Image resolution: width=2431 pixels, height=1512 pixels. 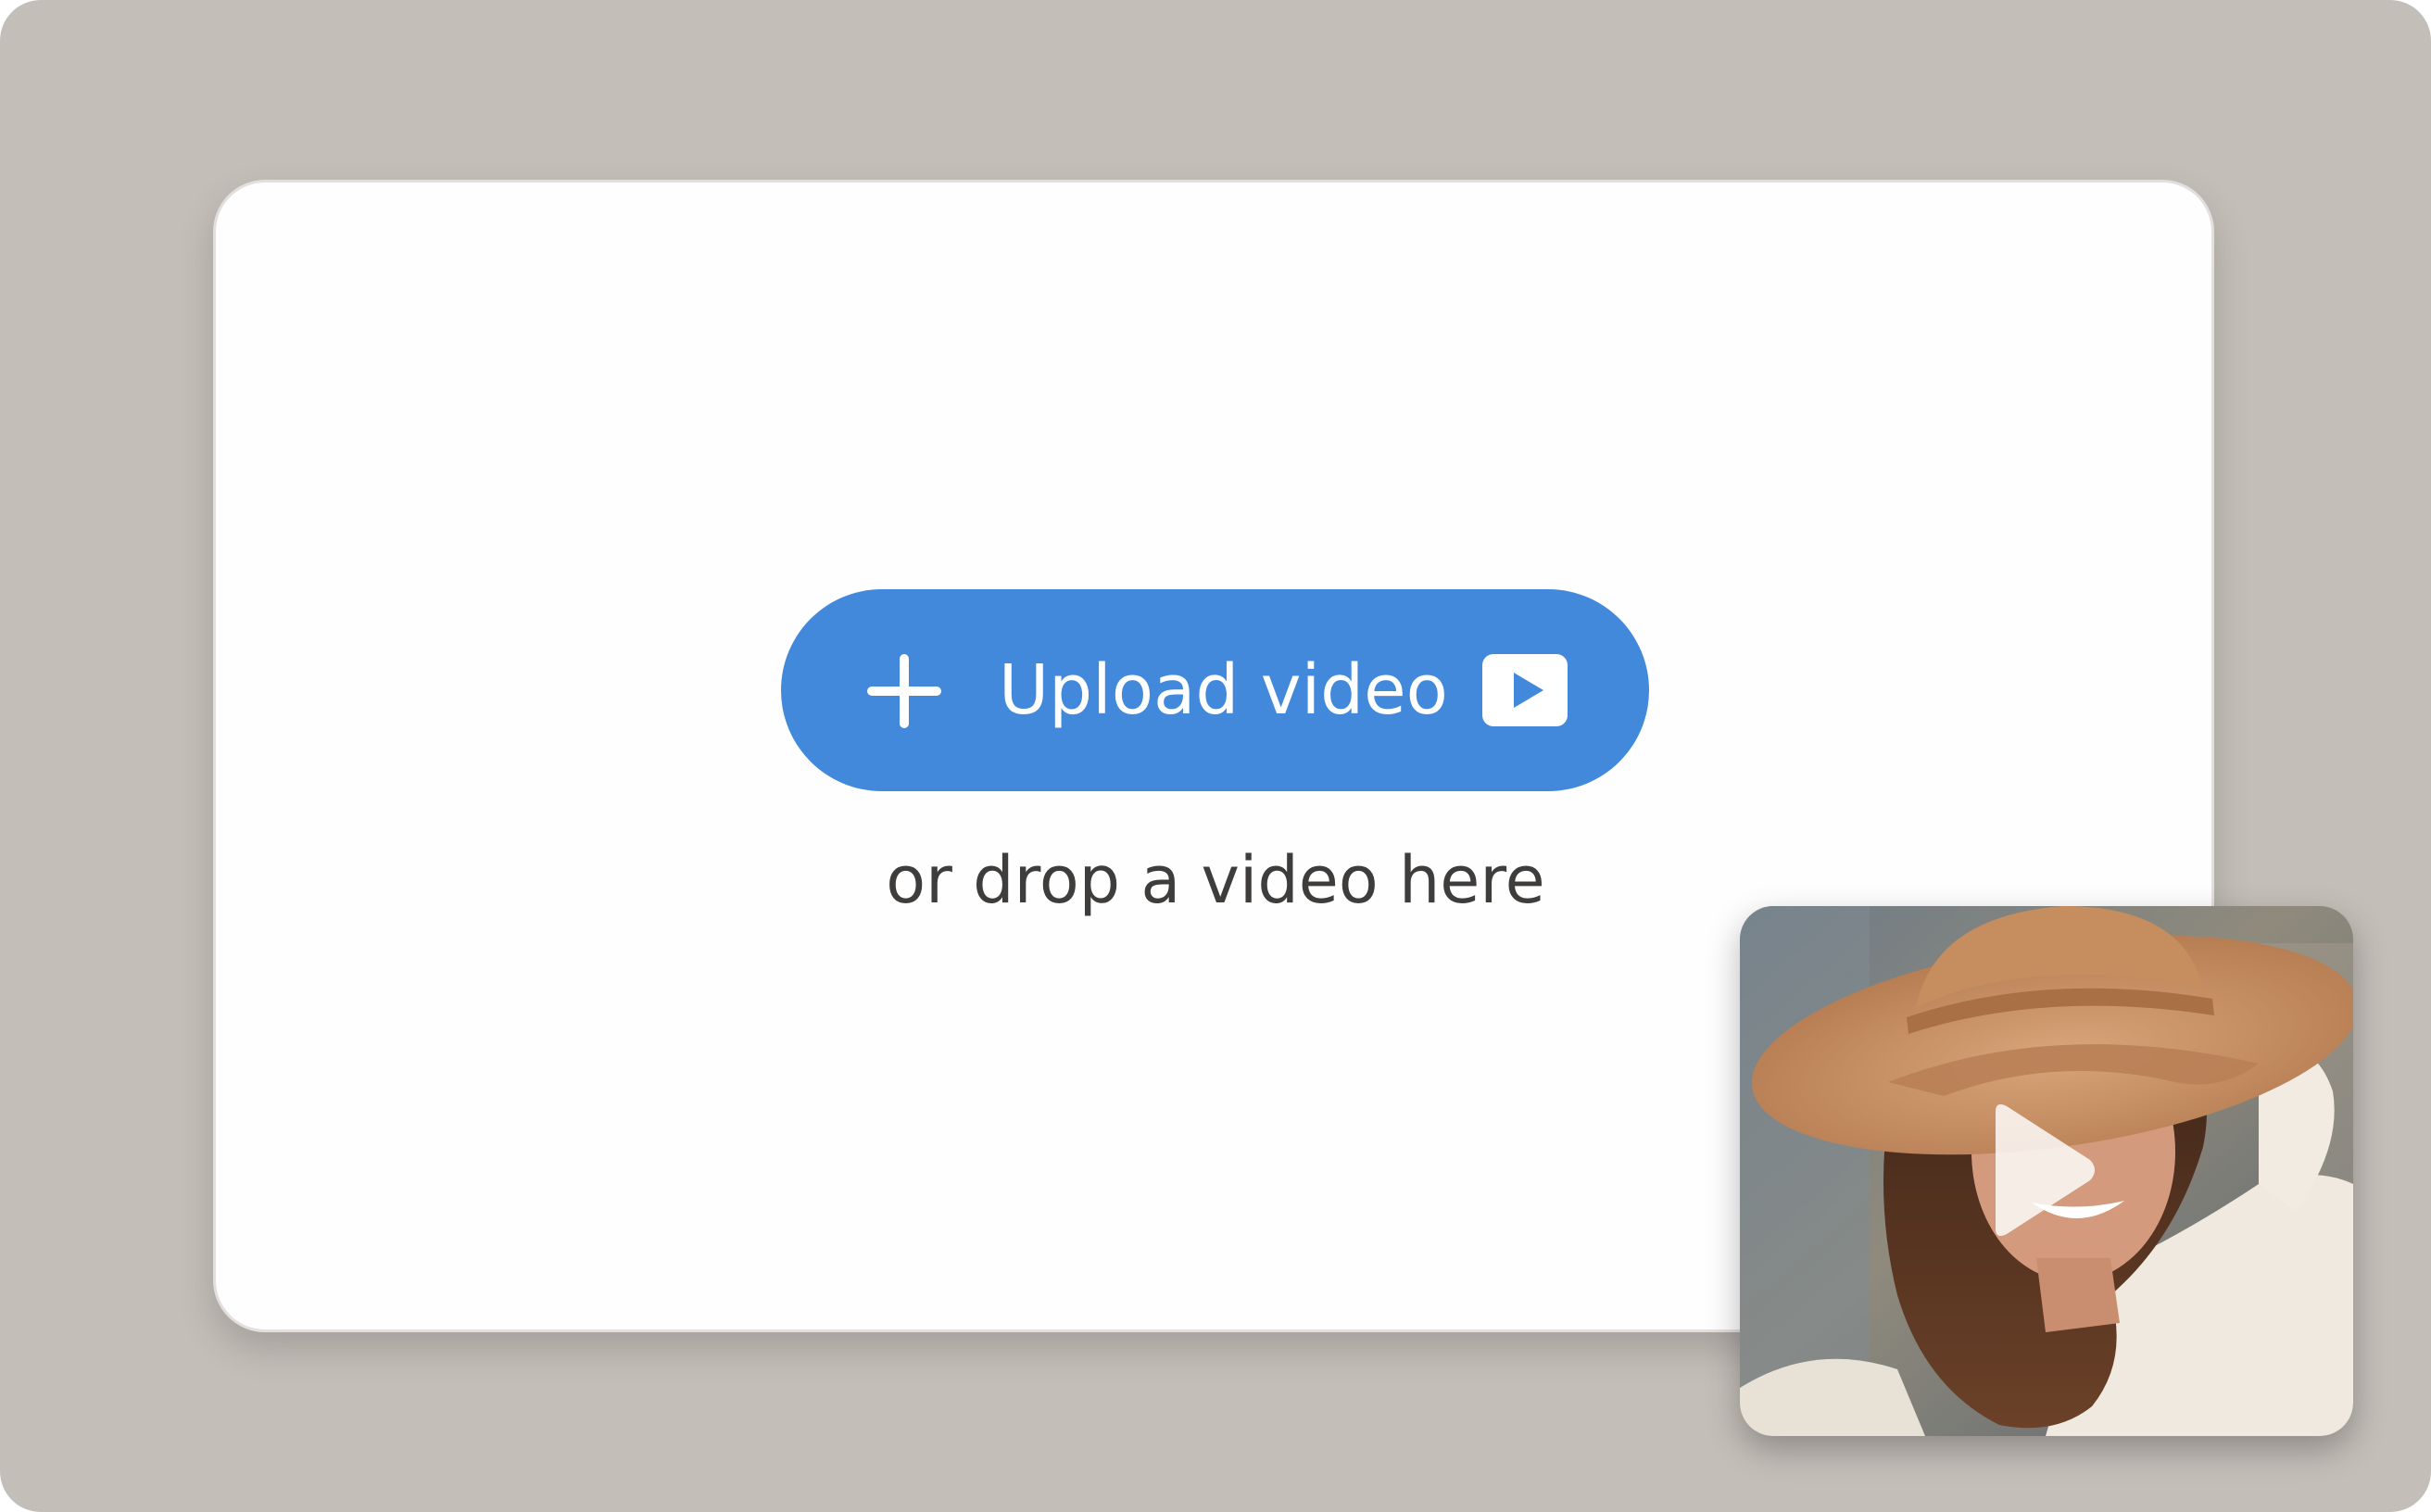 I want to click on drop-hint-text: or drop a video here, so click(x=1215, y=880).